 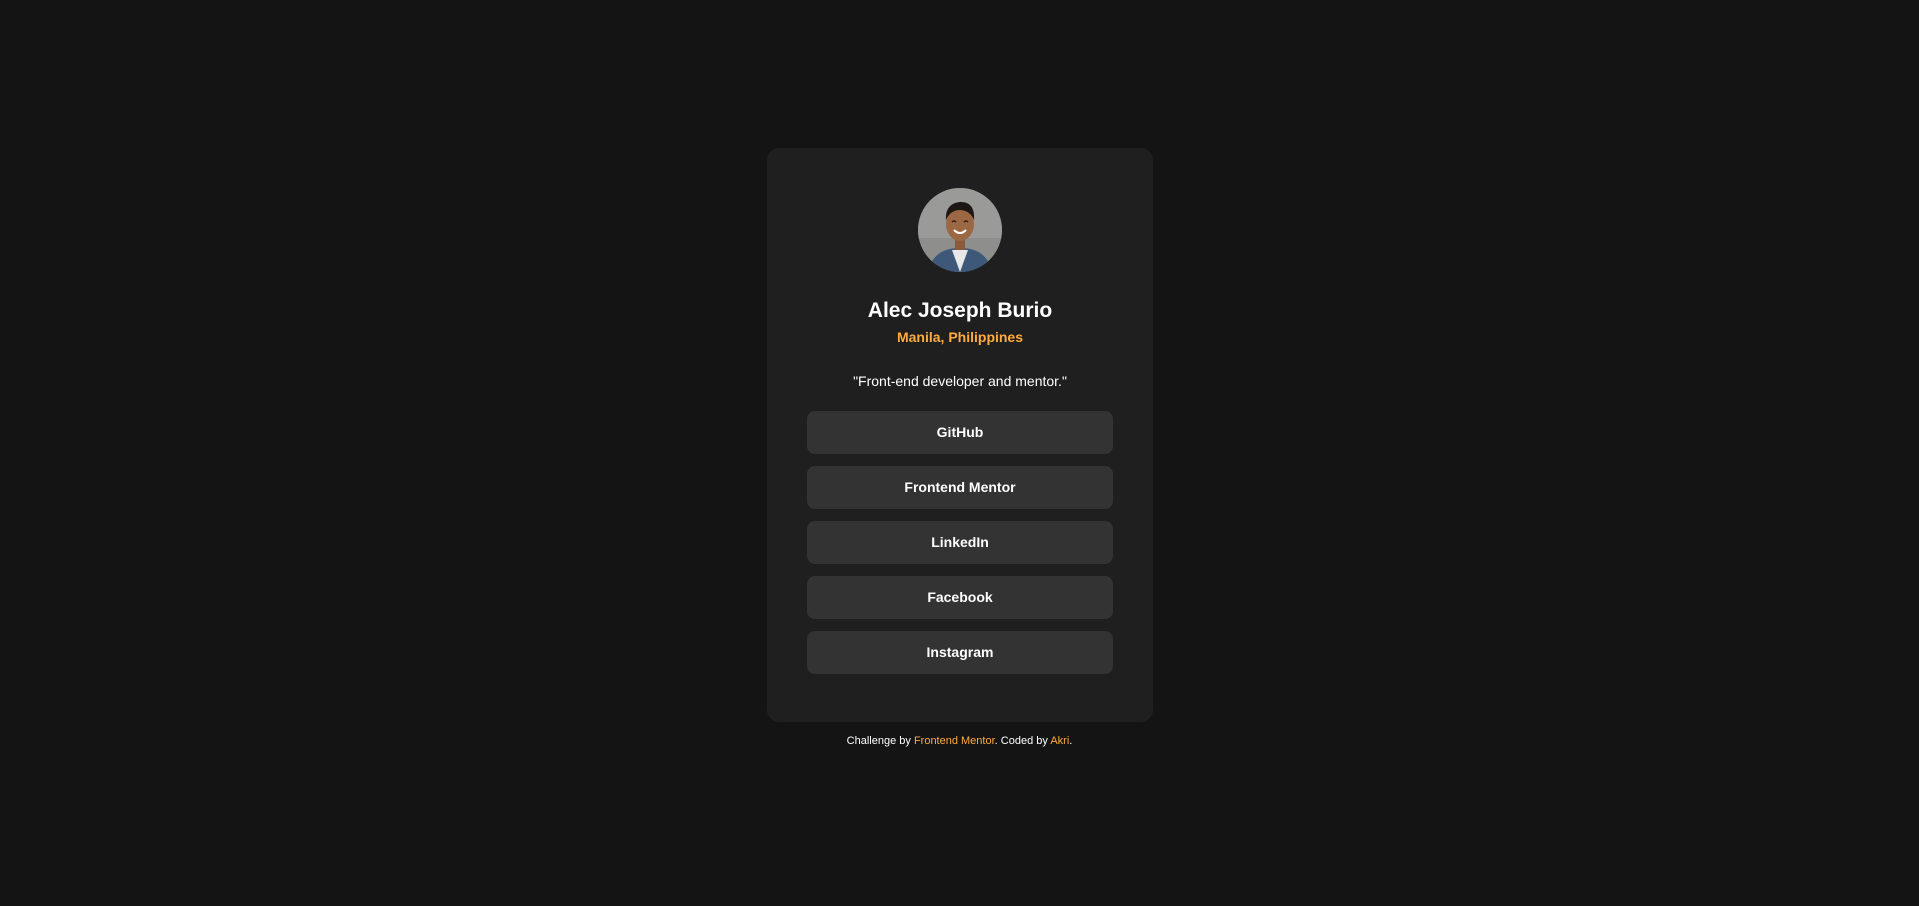 I want to click on linkedin-link-button: LinkedIn, so click(x=960, y=542).